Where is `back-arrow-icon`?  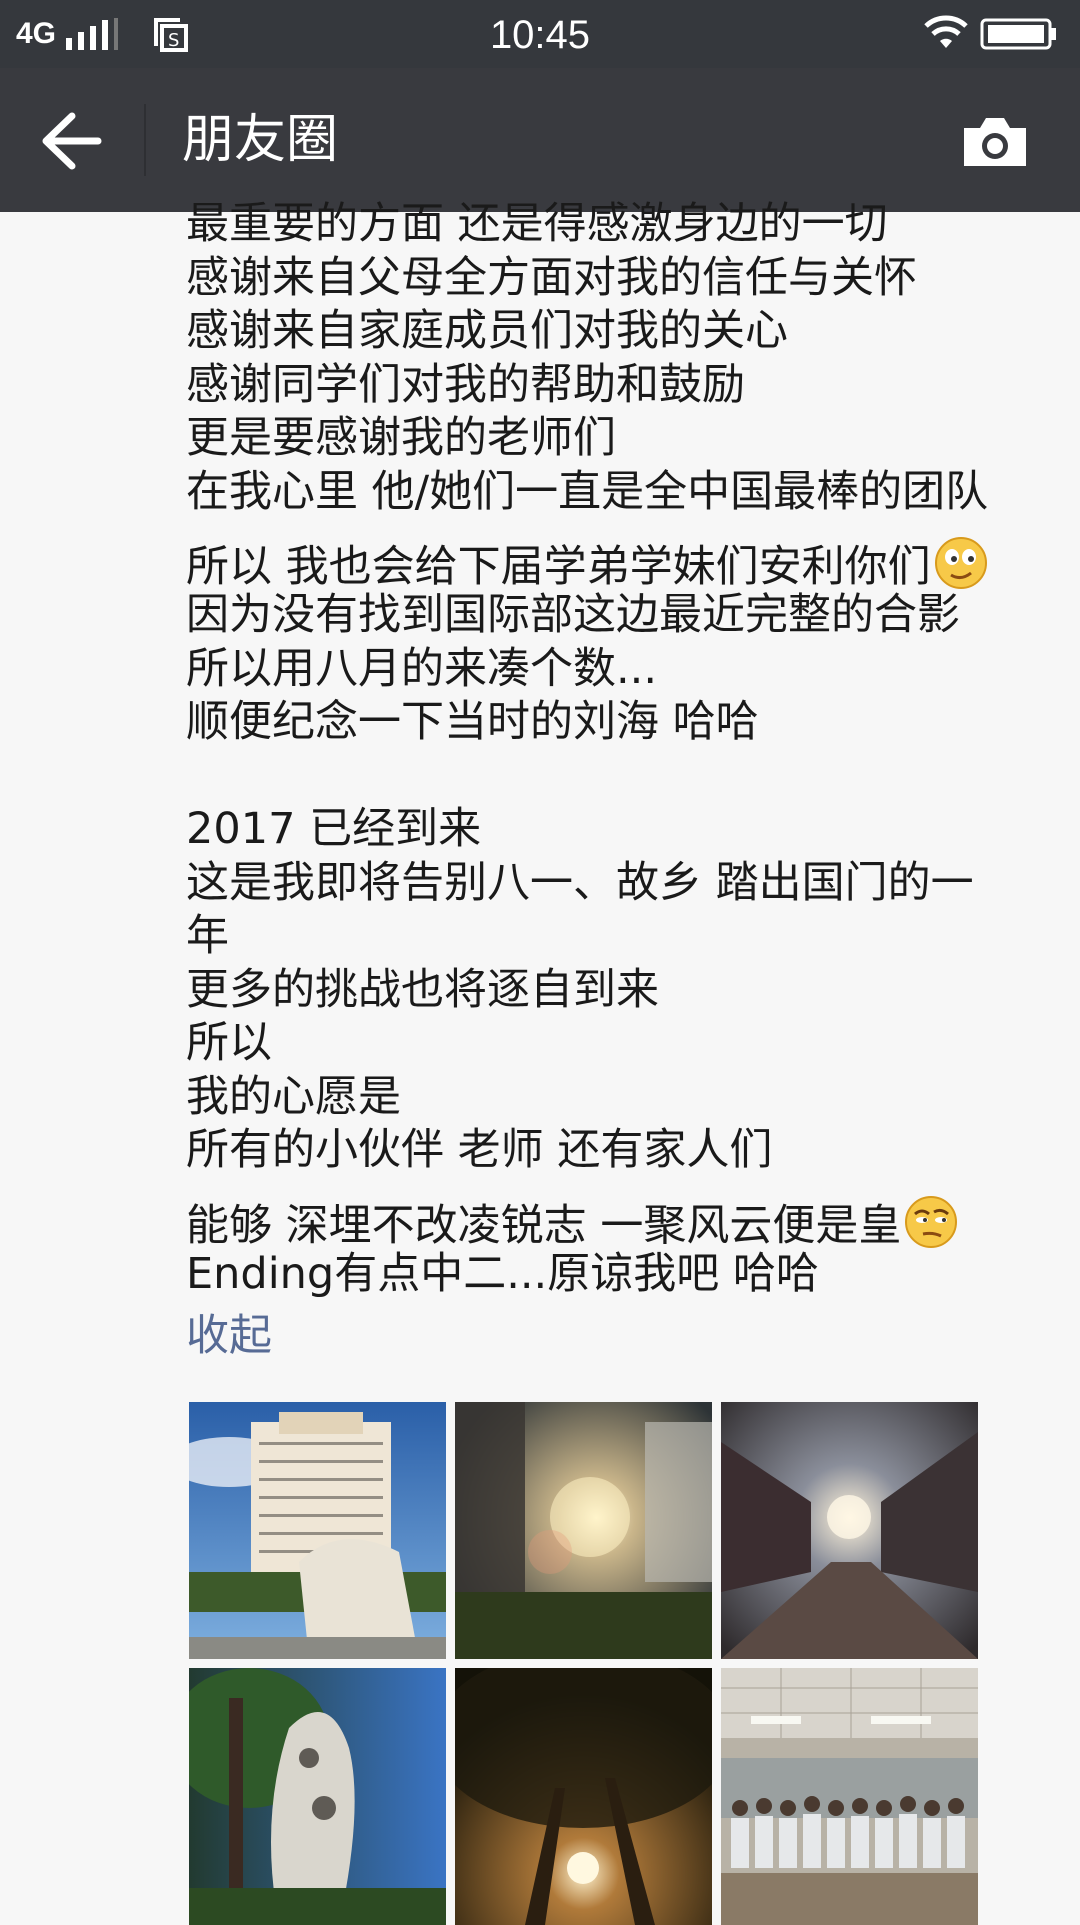 back-arrow-icon is located at coordinates (72, 141).